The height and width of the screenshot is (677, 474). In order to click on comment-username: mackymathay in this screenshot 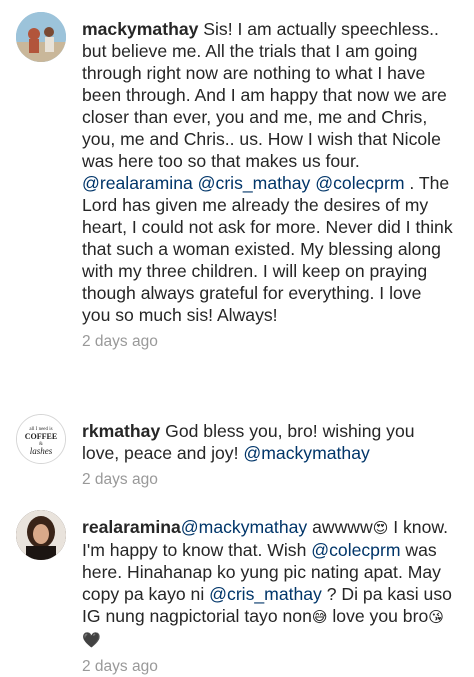, I will do `click(140, 29)`.